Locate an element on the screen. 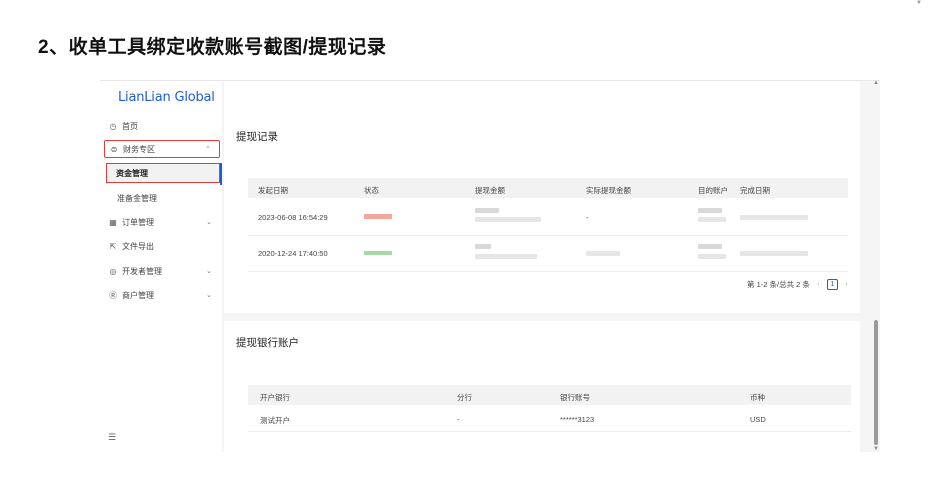 Image resolution: width=946 pixels, height=484 pixels. column-header: 目的账户 is located at coordinates (713, 190).